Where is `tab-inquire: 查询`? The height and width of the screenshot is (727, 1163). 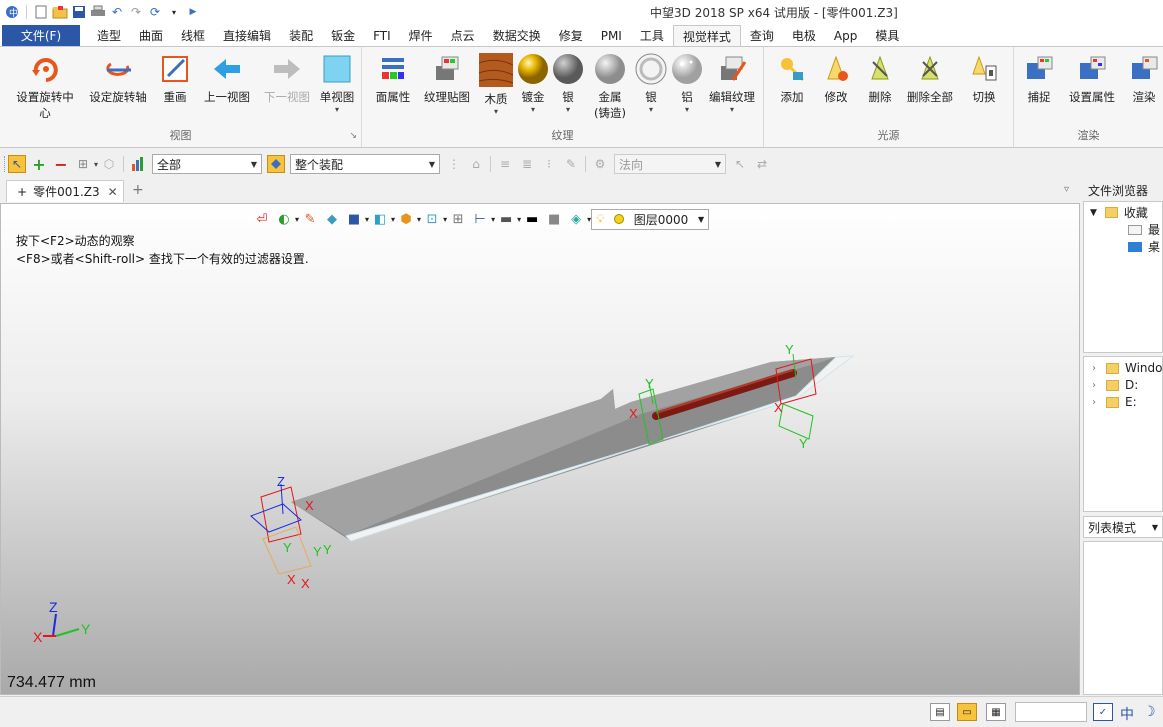
tab-inquire: 查询 is located at coordinates (762, 35).